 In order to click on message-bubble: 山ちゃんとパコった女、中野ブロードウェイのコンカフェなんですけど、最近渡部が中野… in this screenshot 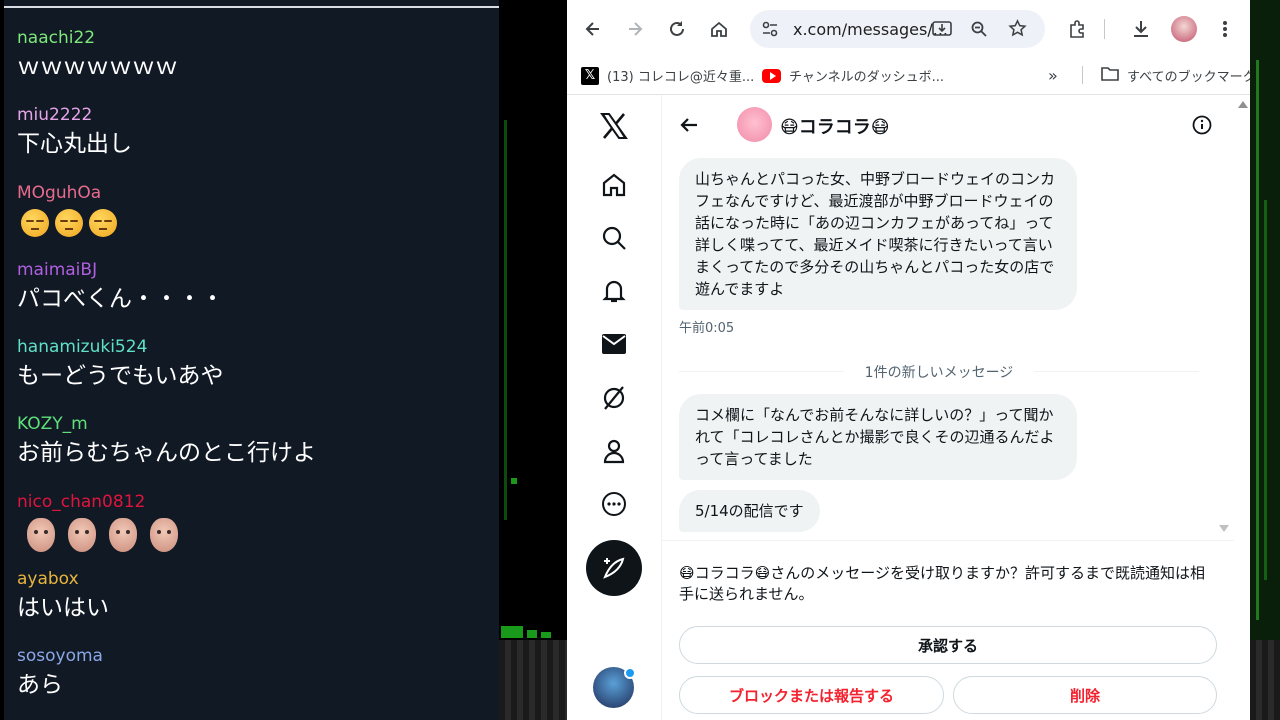, I will do `click(878, 234)`.